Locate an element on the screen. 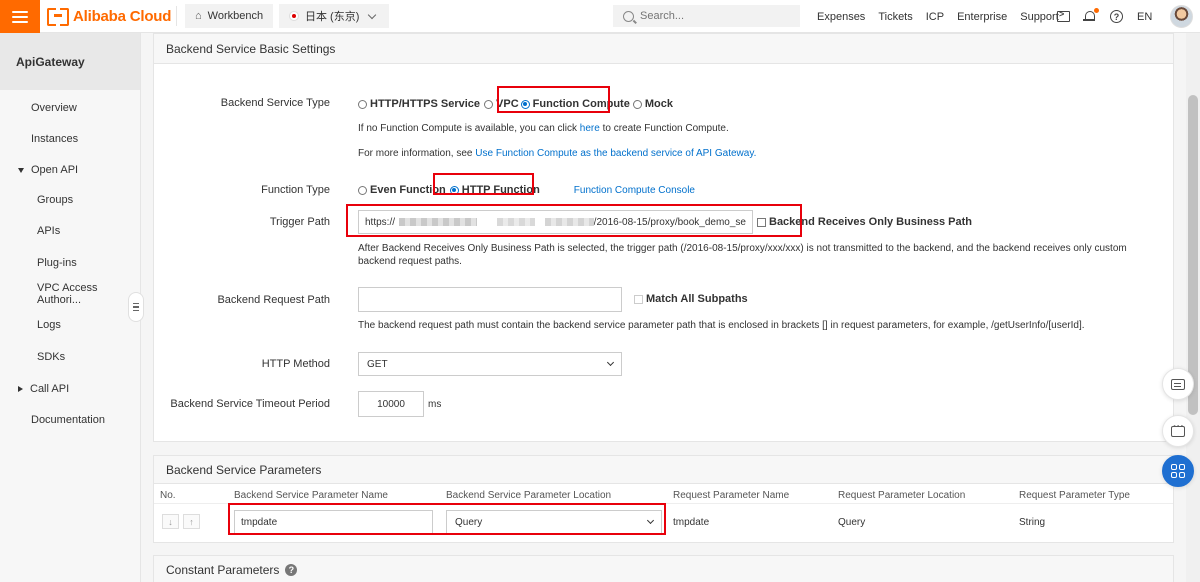  trigger-path-label: Trigger Path is located at coordinates (299, 222).